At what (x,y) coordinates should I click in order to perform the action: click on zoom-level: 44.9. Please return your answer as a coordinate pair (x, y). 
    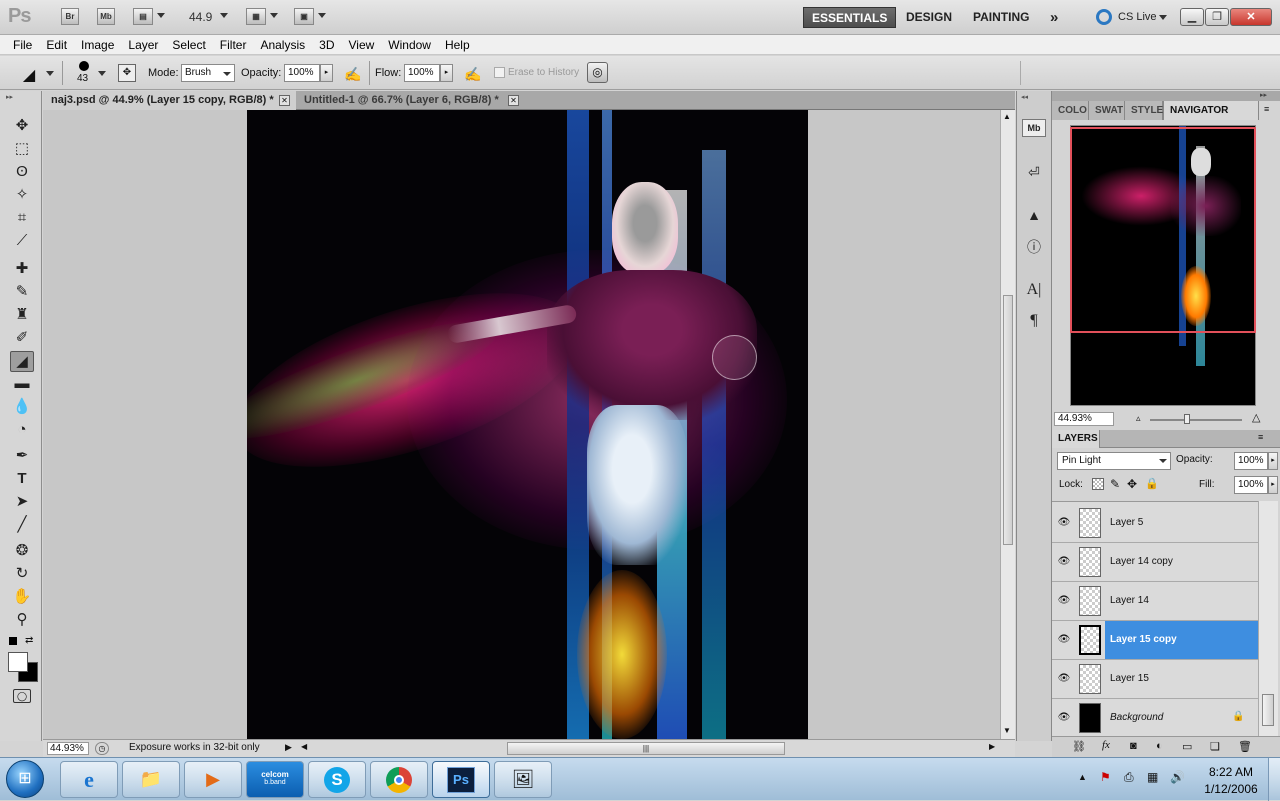
    Looking at the image, I should click on (200, 17).